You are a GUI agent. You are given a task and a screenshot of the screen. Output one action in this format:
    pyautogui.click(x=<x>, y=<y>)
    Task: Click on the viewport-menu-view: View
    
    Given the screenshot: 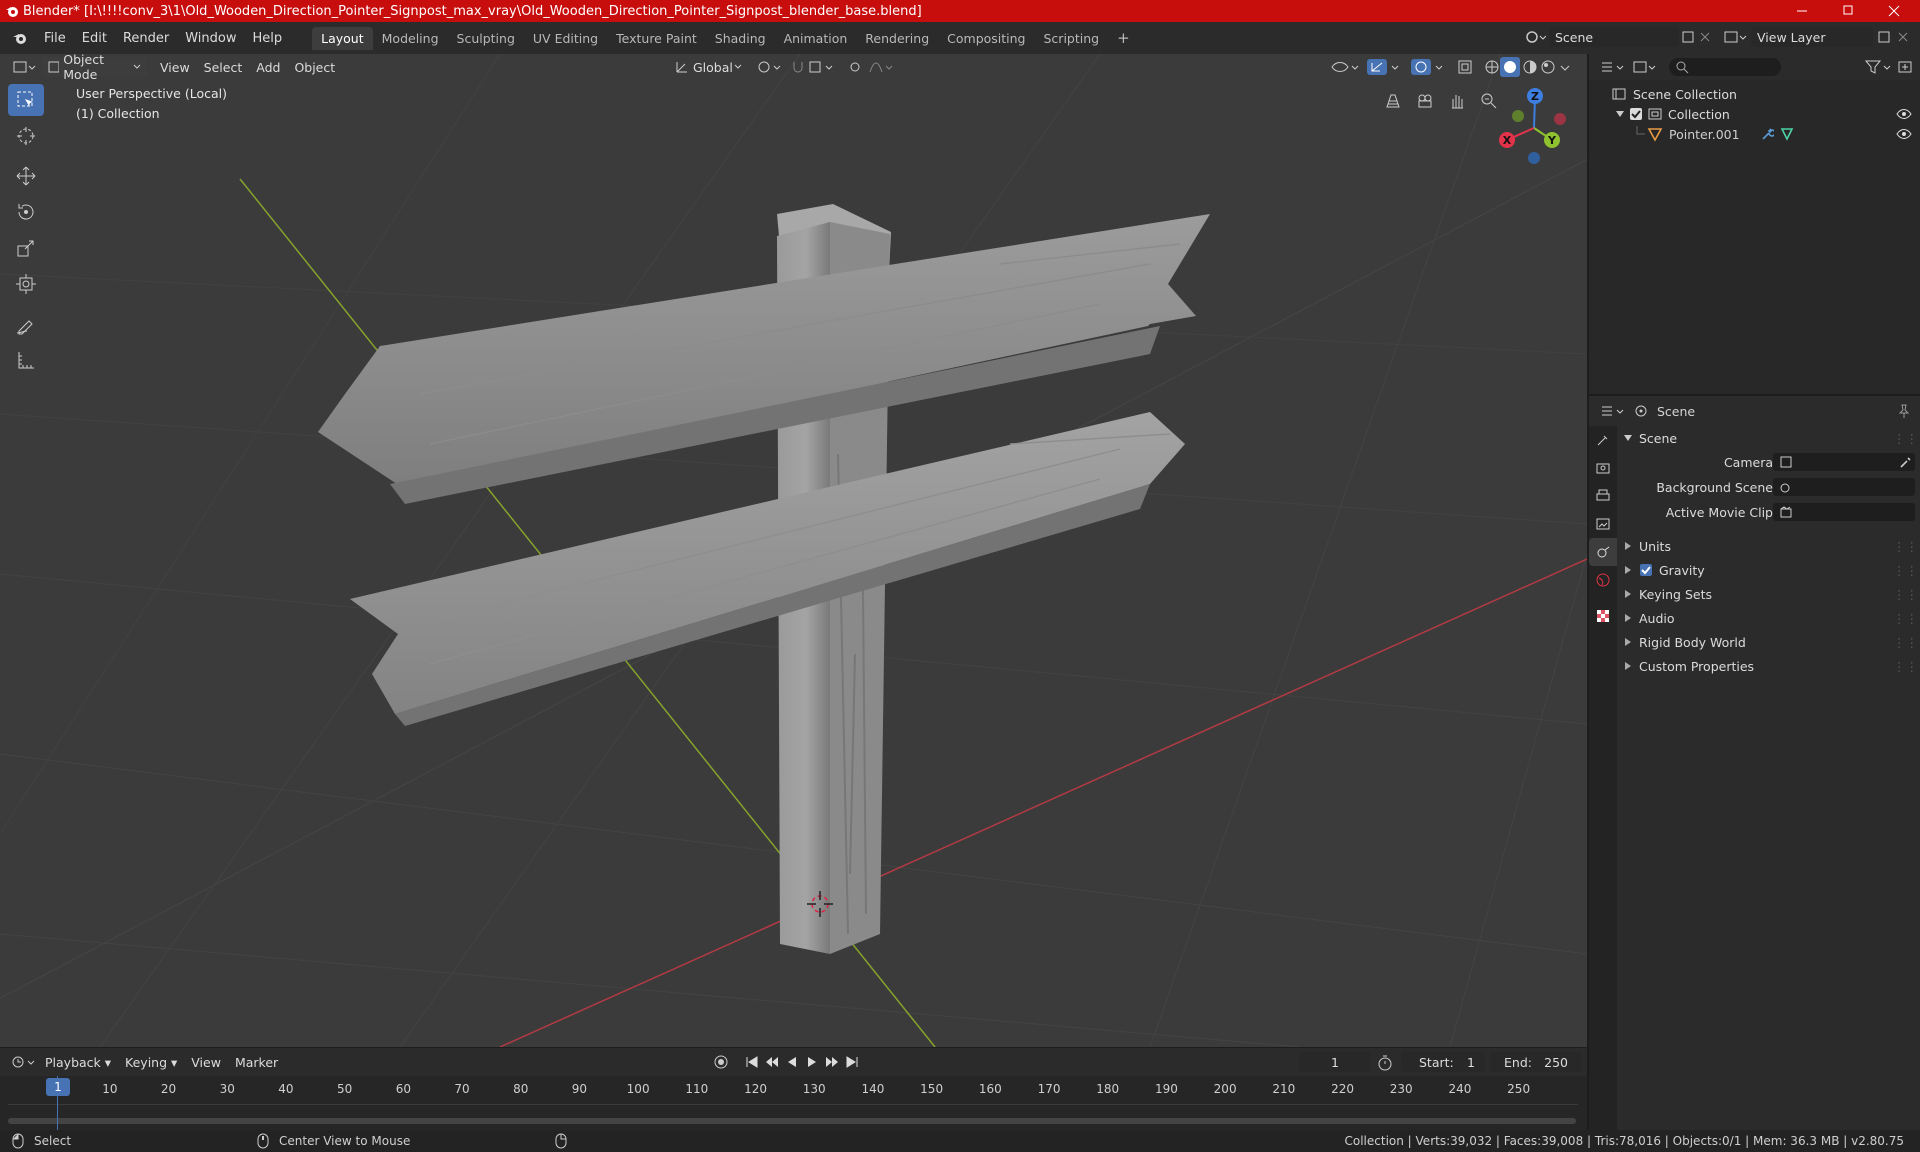 What is the action you would take?
    pyautogui.click(x=175, y=67)
    